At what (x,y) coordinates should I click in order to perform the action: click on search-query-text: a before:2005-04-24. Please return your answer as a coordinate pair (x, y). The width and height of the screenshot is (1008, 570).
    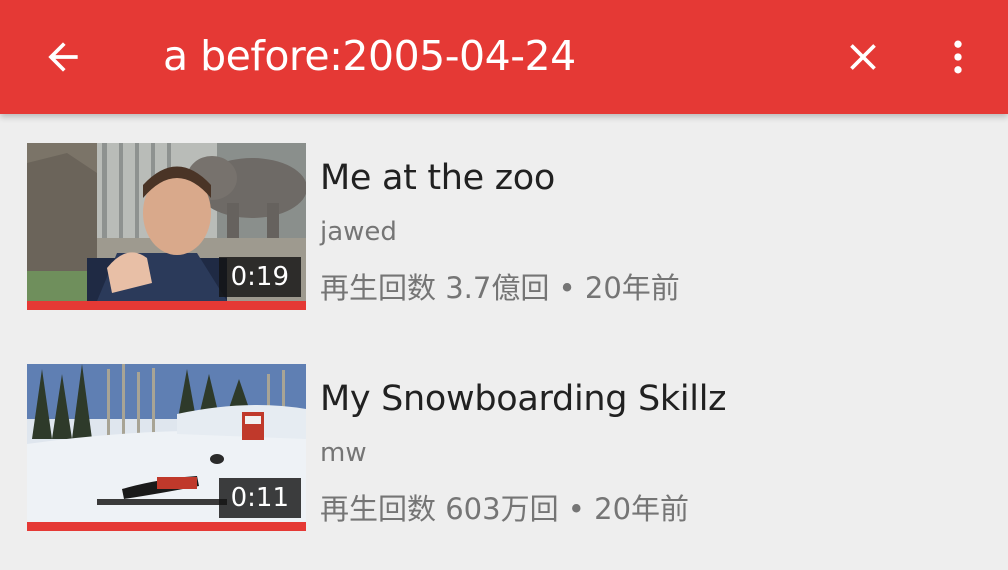
    Looking at the image, I should click on (473, 56).